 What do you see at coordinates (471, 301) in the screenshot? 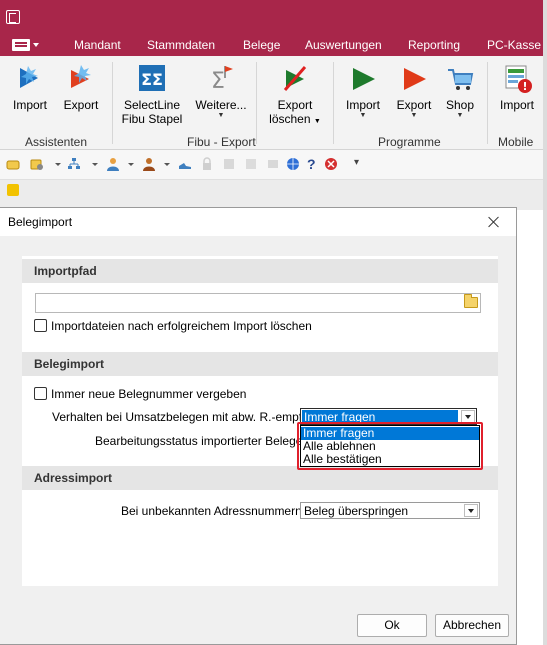
I see `folder-browse-icon` at bounding box center [471, 301].